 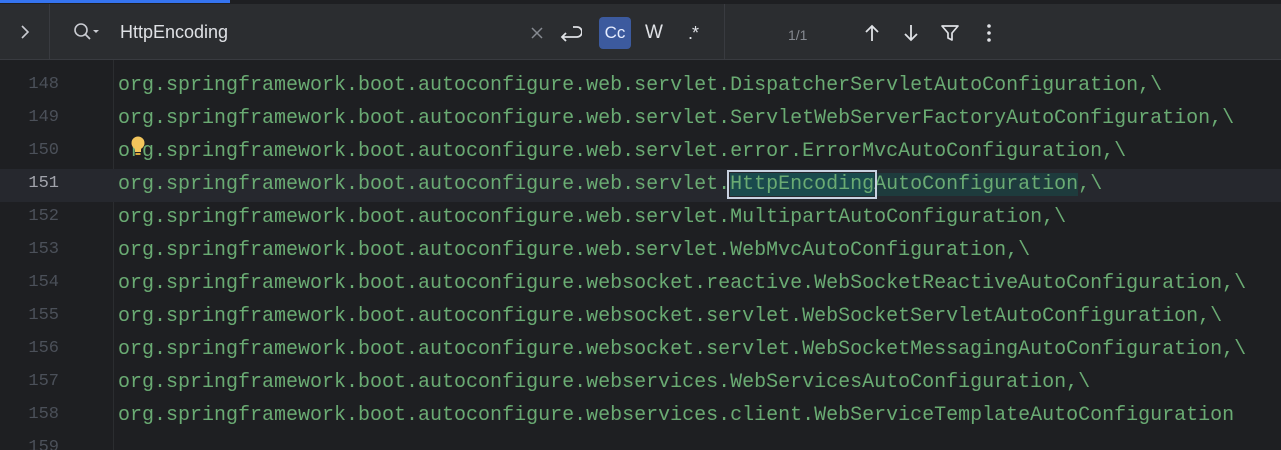 I want to click on filter-icon, so click(x=950, y=33).